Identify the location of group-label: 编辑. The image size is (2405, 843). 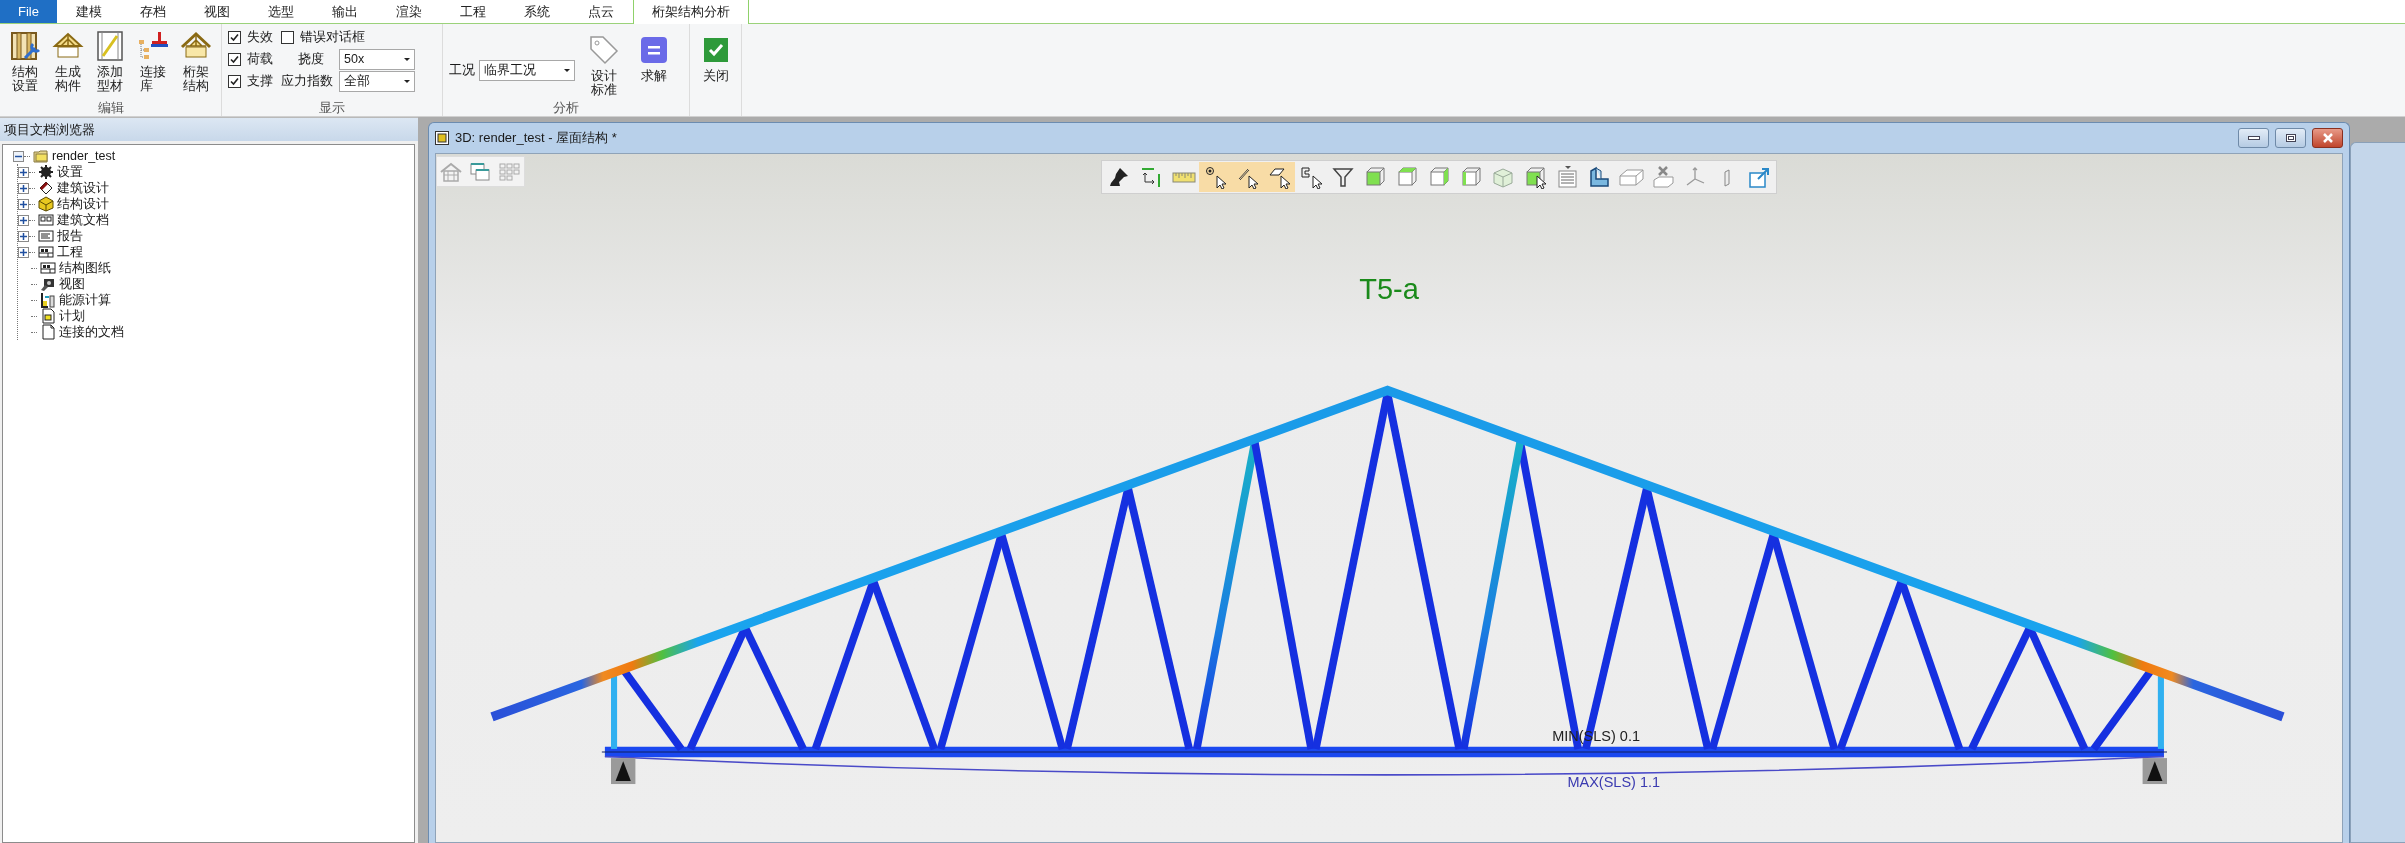
(110, 108).